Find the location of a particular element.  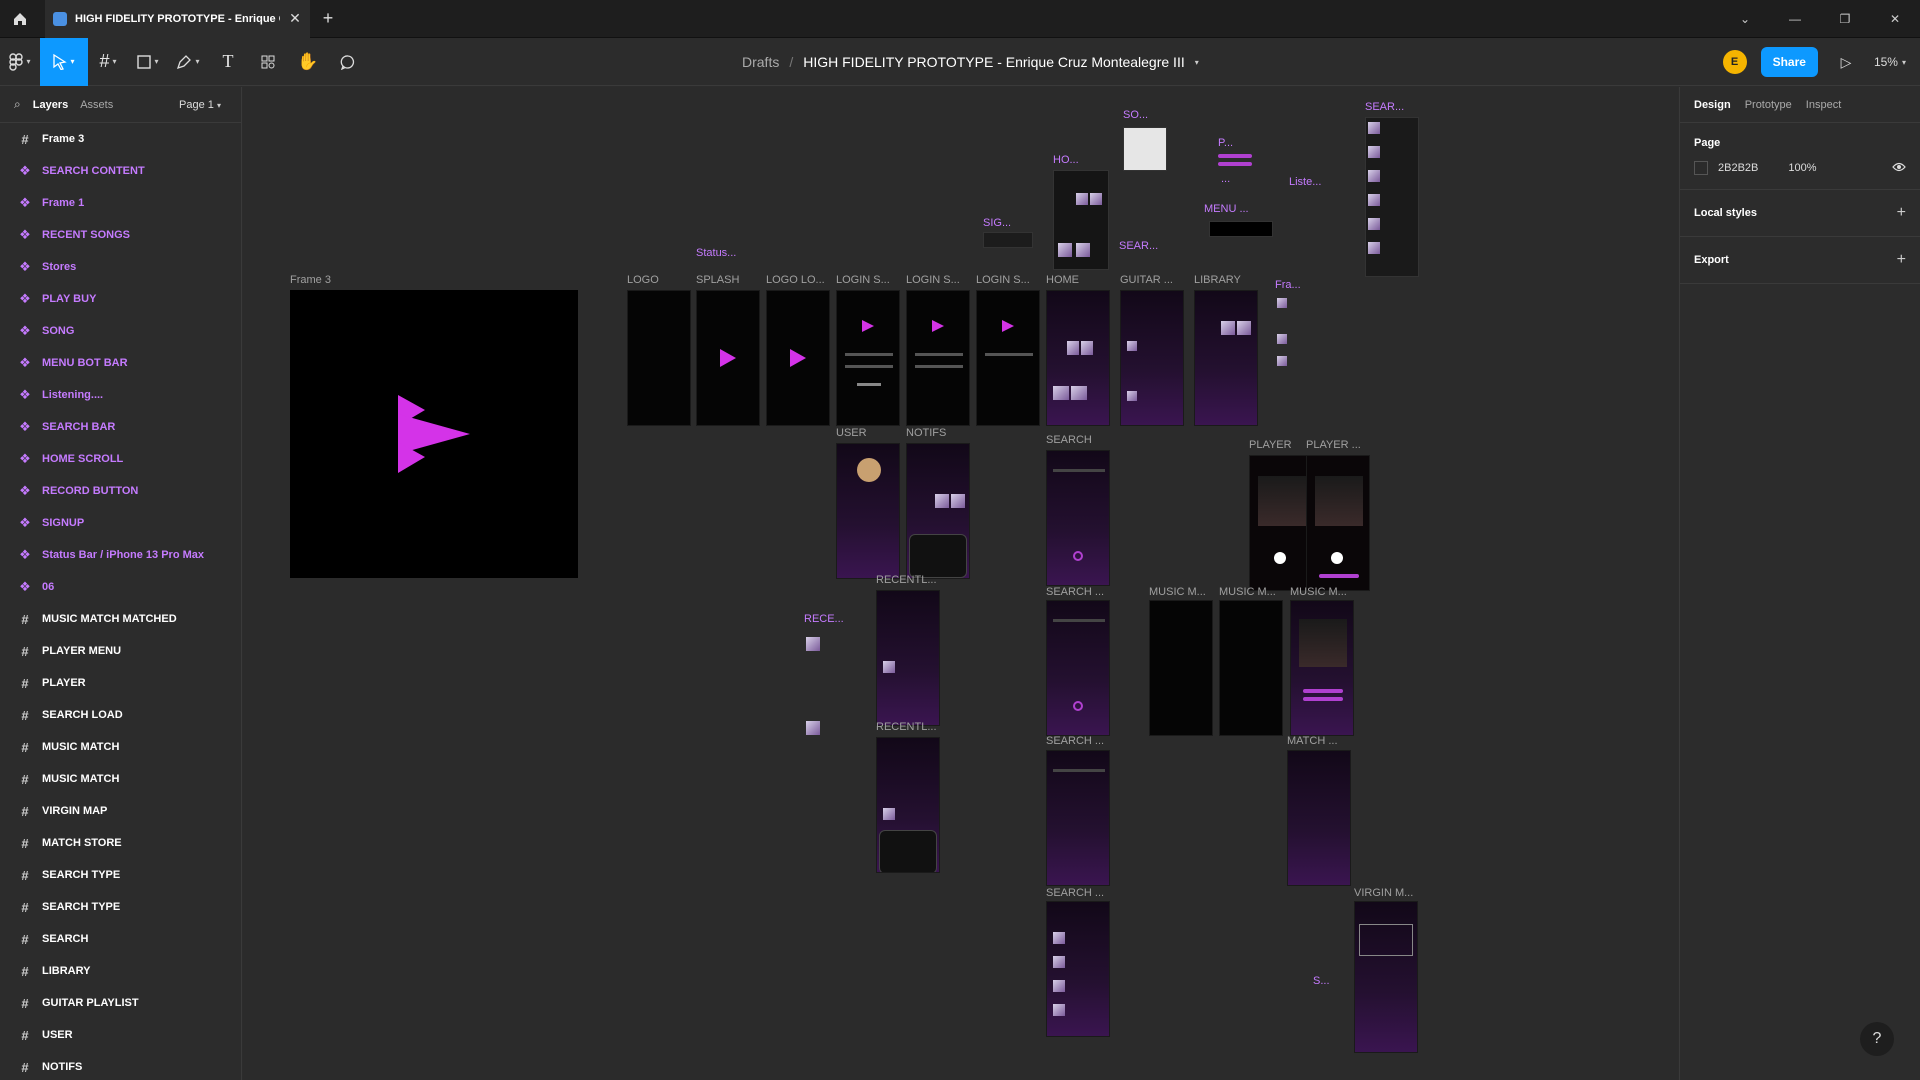

tab-layers: Layers is located at coordinates (50, 105).